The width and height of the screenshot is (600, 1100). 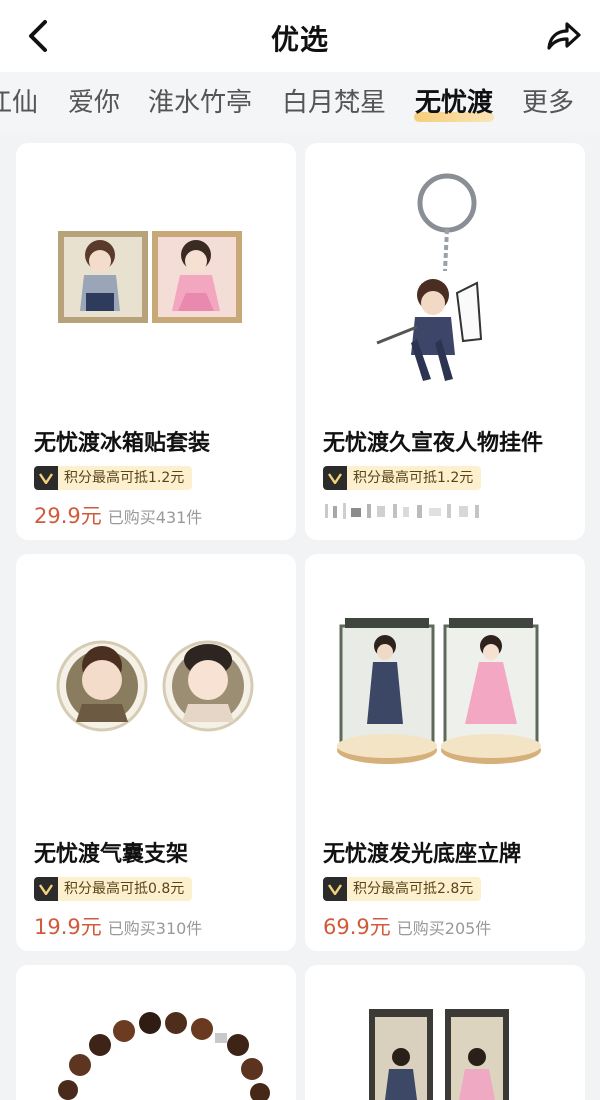 I want to click on points-badge: 积分最高可抵0.8元, so click(x=113, y=889).